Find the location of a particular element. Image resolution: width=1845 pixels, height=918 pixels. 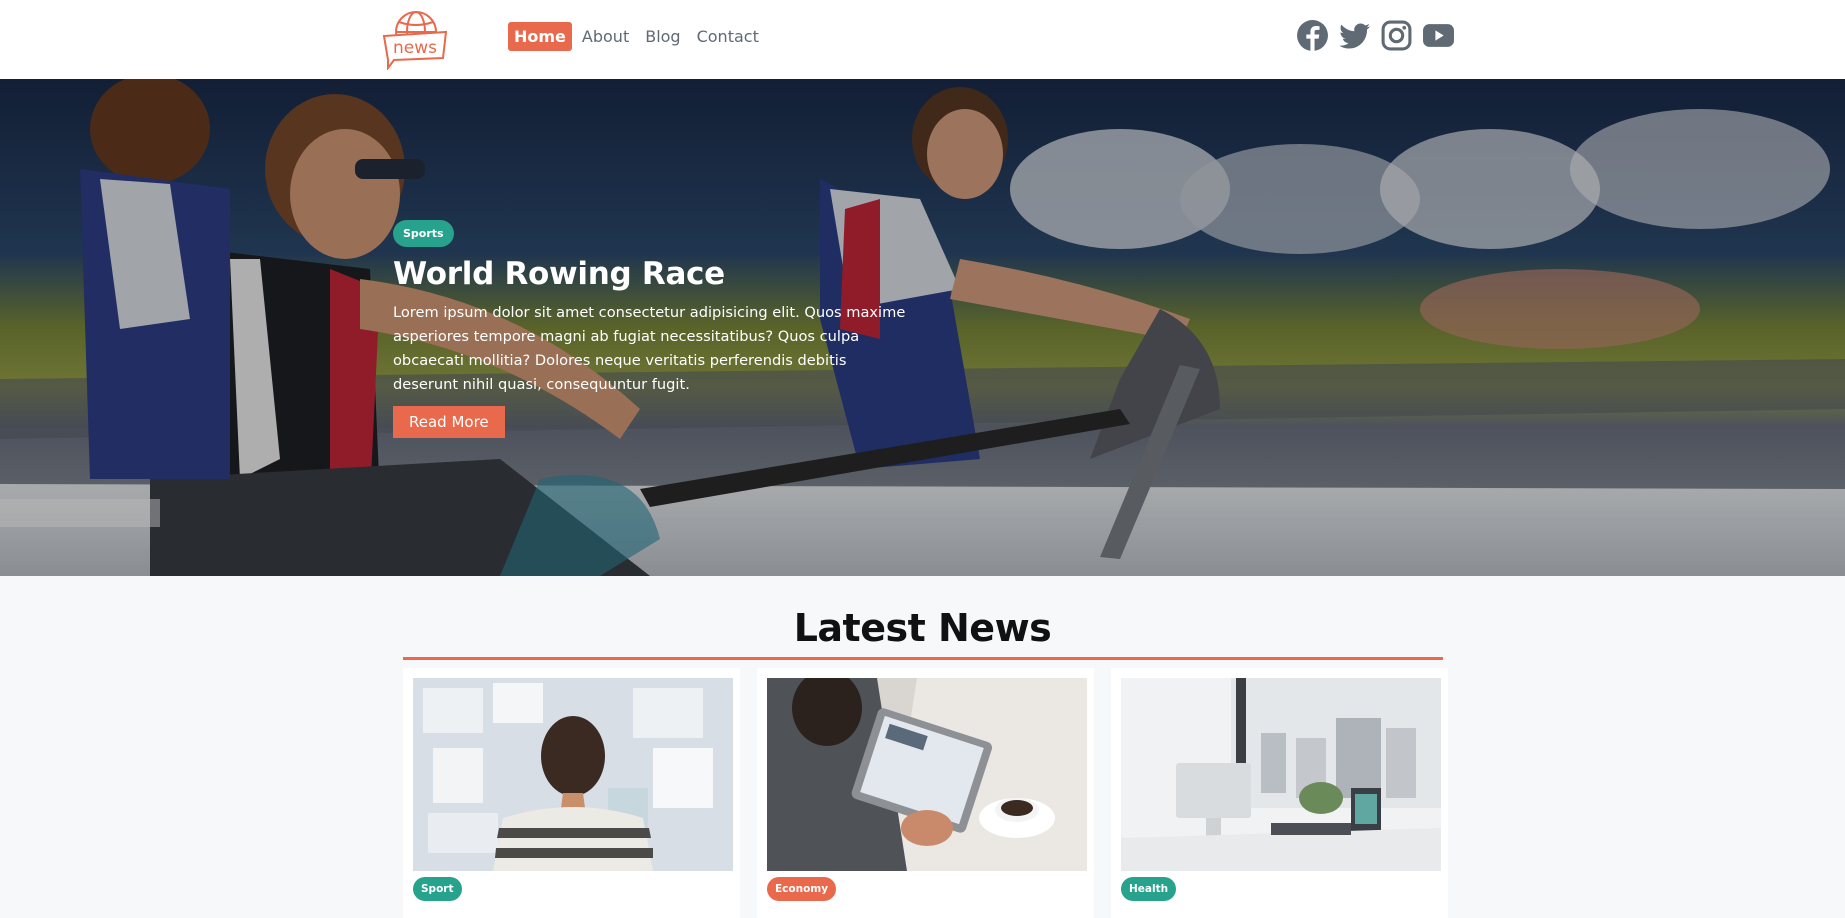

main-nav: Home About Blog Contact is located at coordinates (638, 36).